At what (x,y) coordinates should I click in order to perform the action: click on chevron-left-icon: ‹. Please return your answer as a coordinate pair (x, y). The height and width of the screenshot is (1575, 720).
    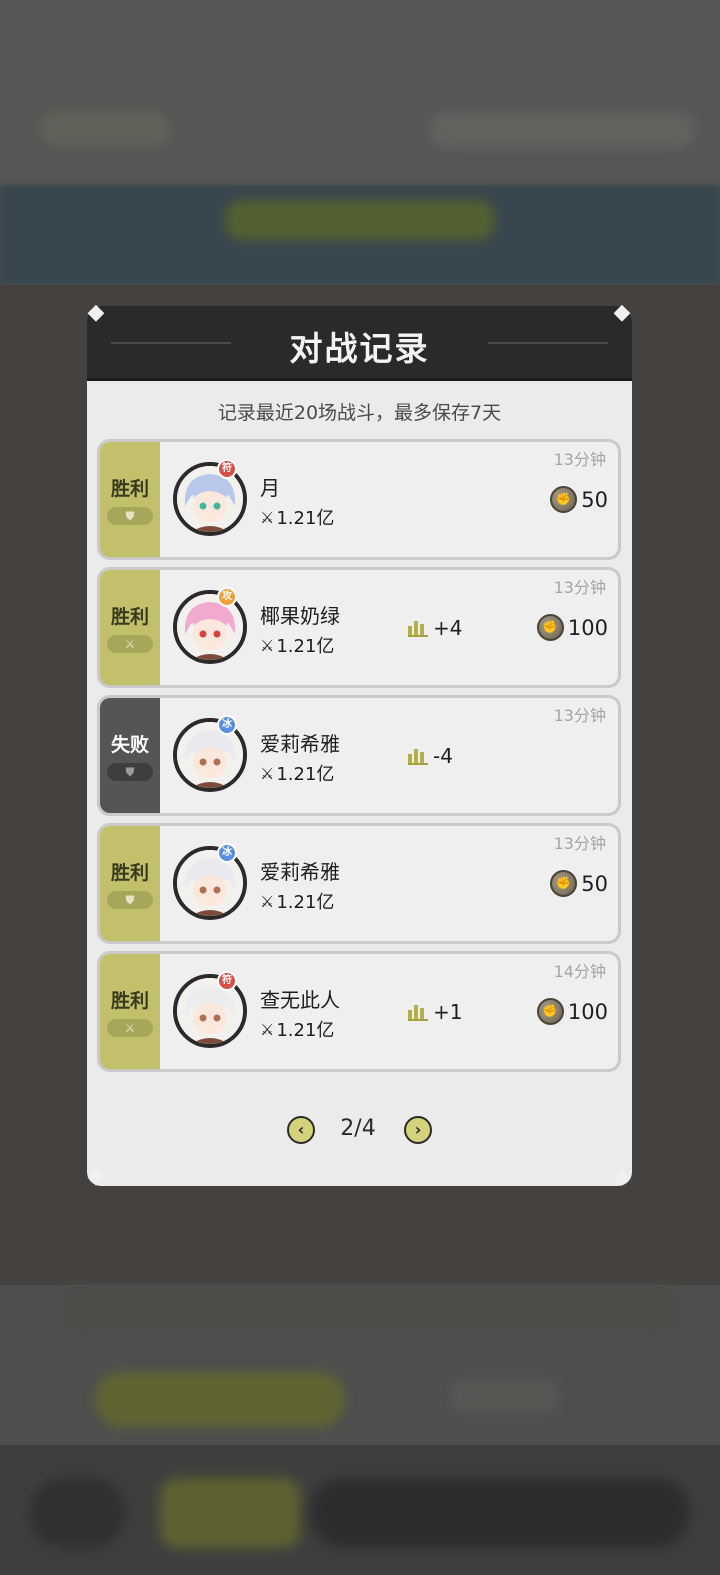
    Looking at the image, I should click on (301, 1130).